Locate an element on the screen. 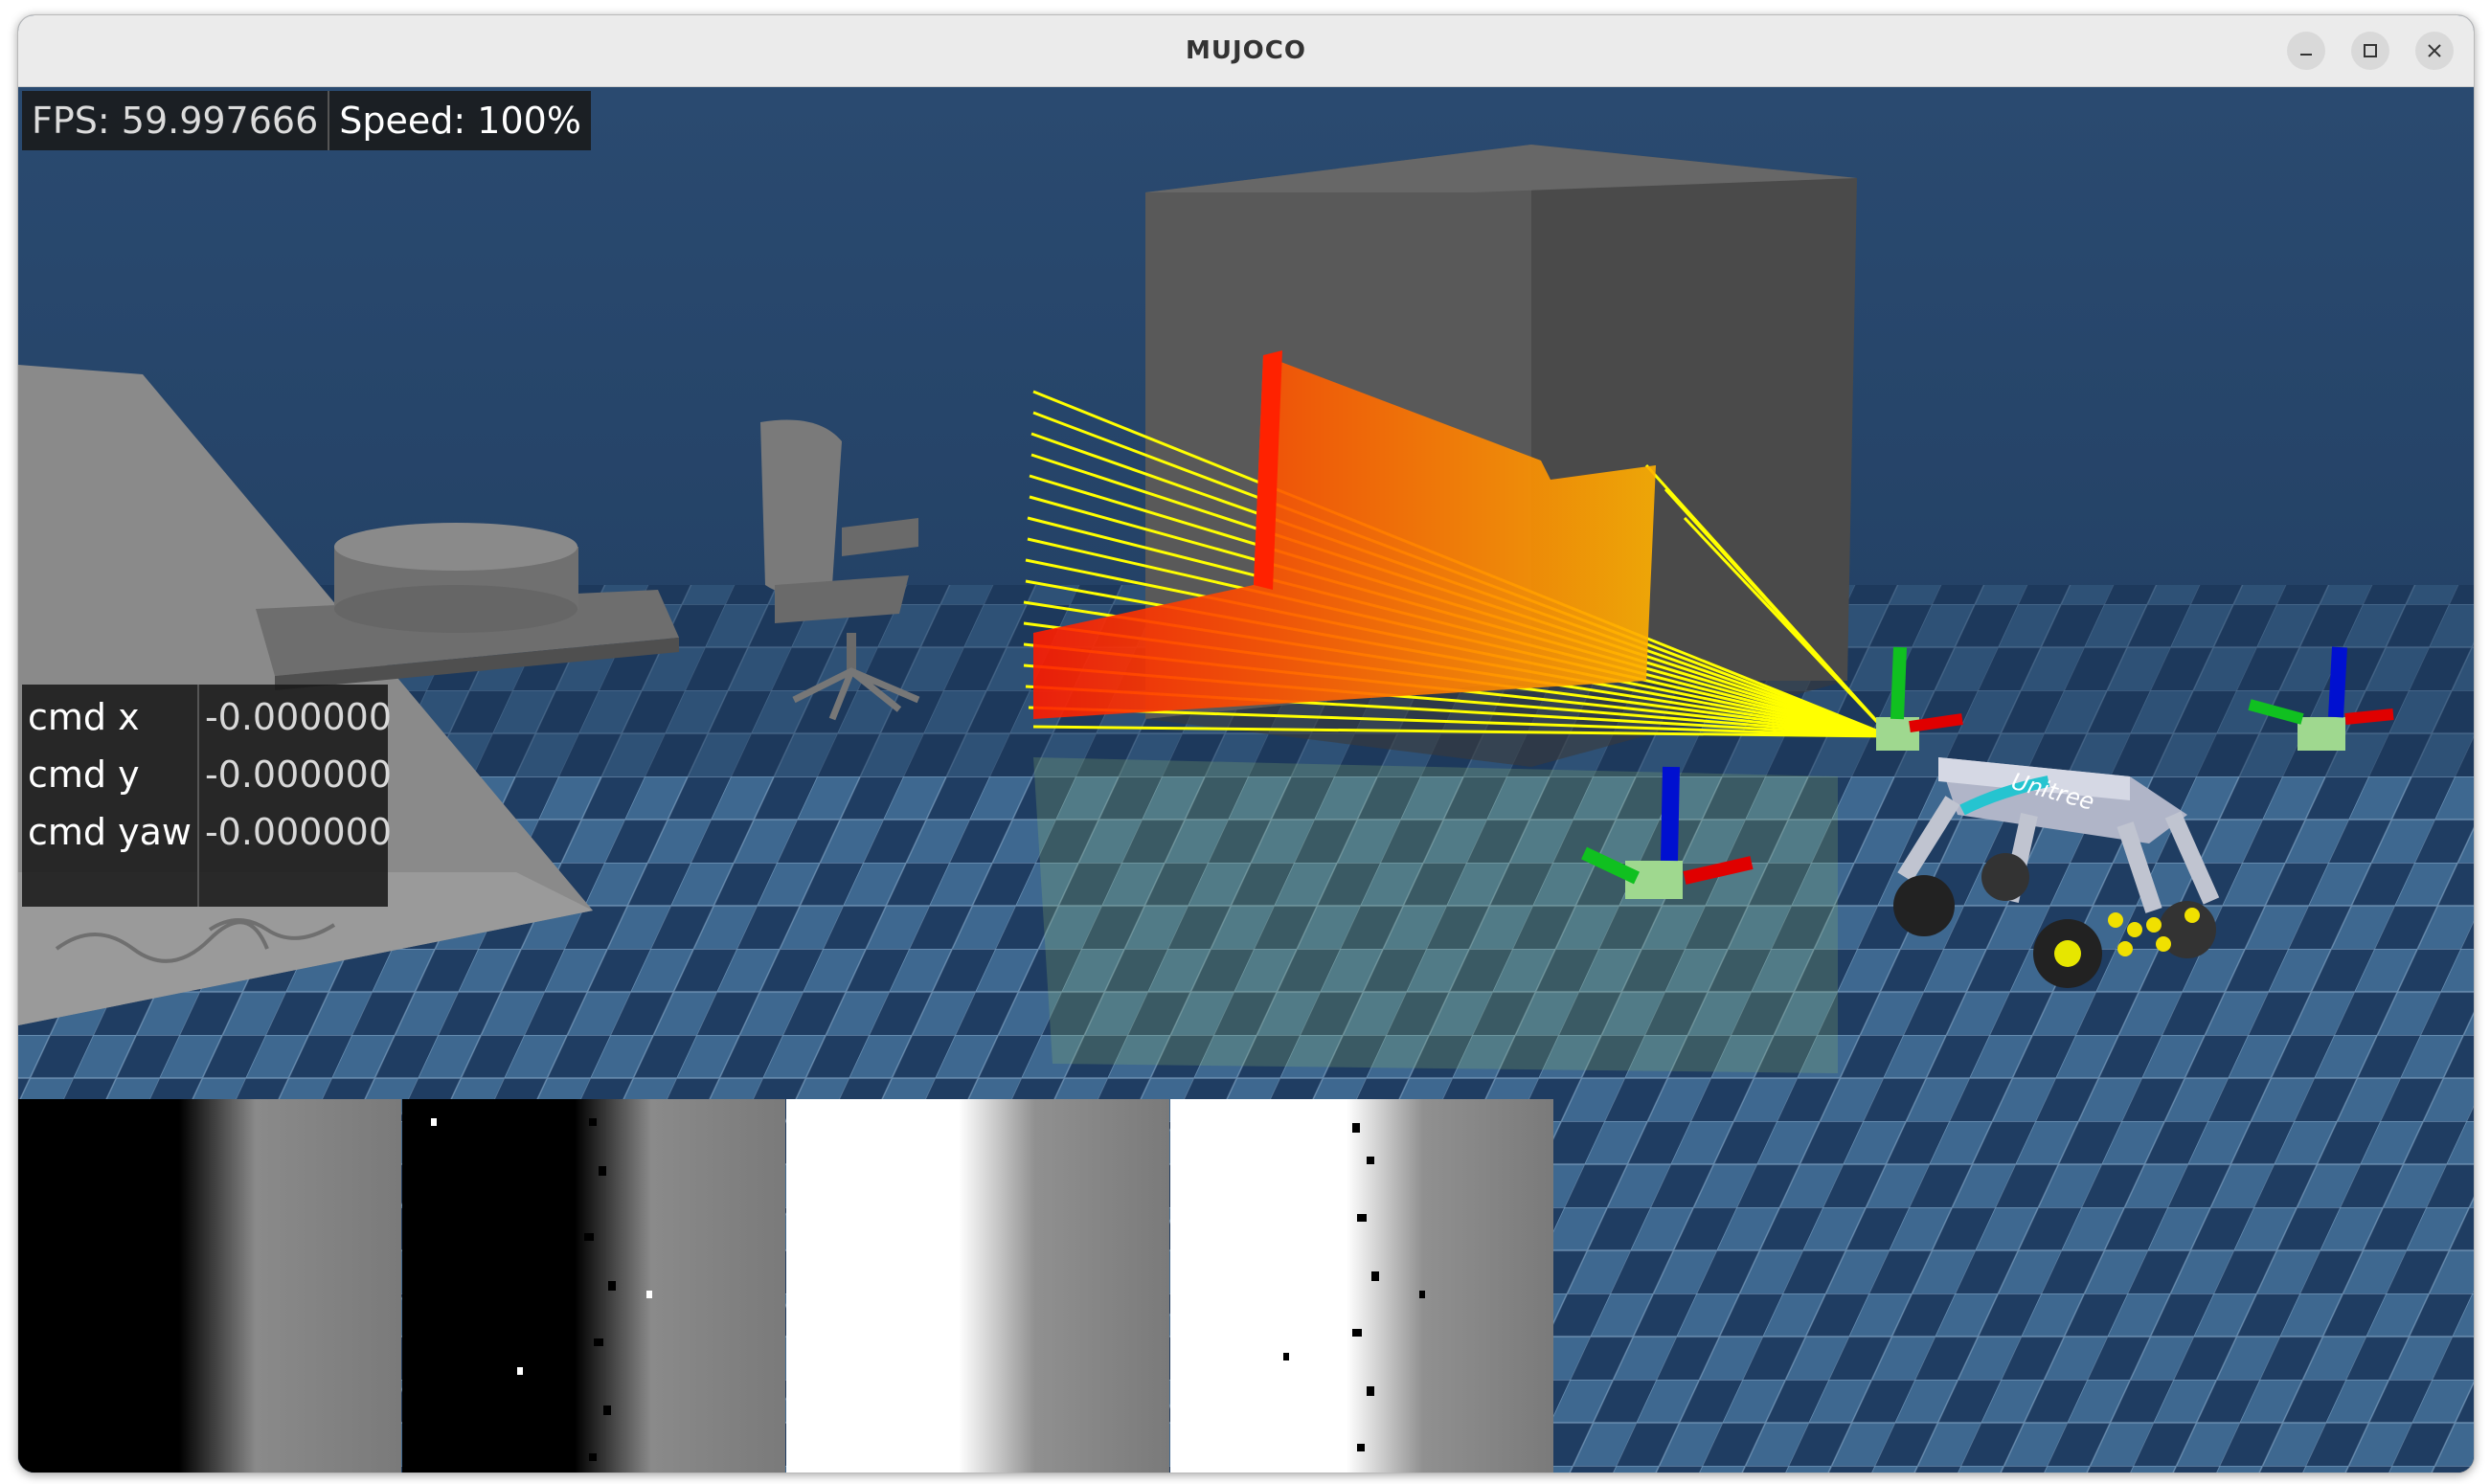 Image resolution: width=2490 pixels, height=1484 pixels. maximize-button is located at coordinates (2370, 51).